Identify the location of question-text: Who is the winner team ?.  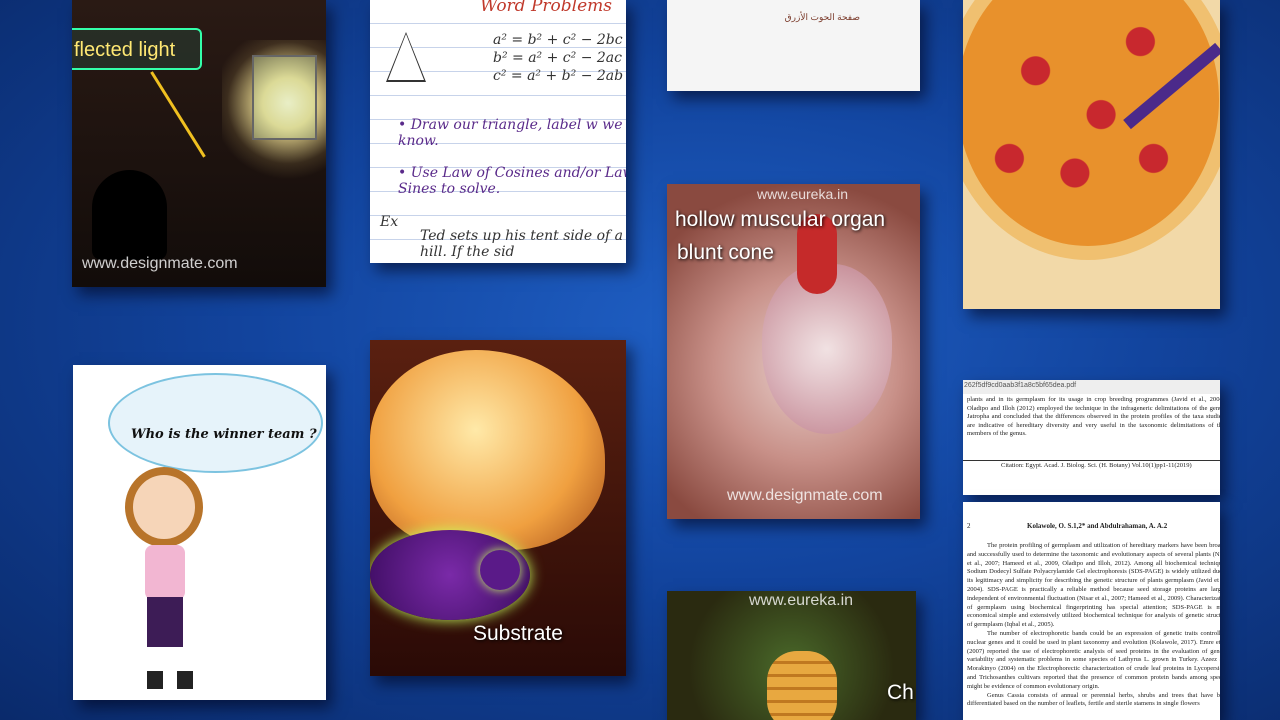
(224, 434).